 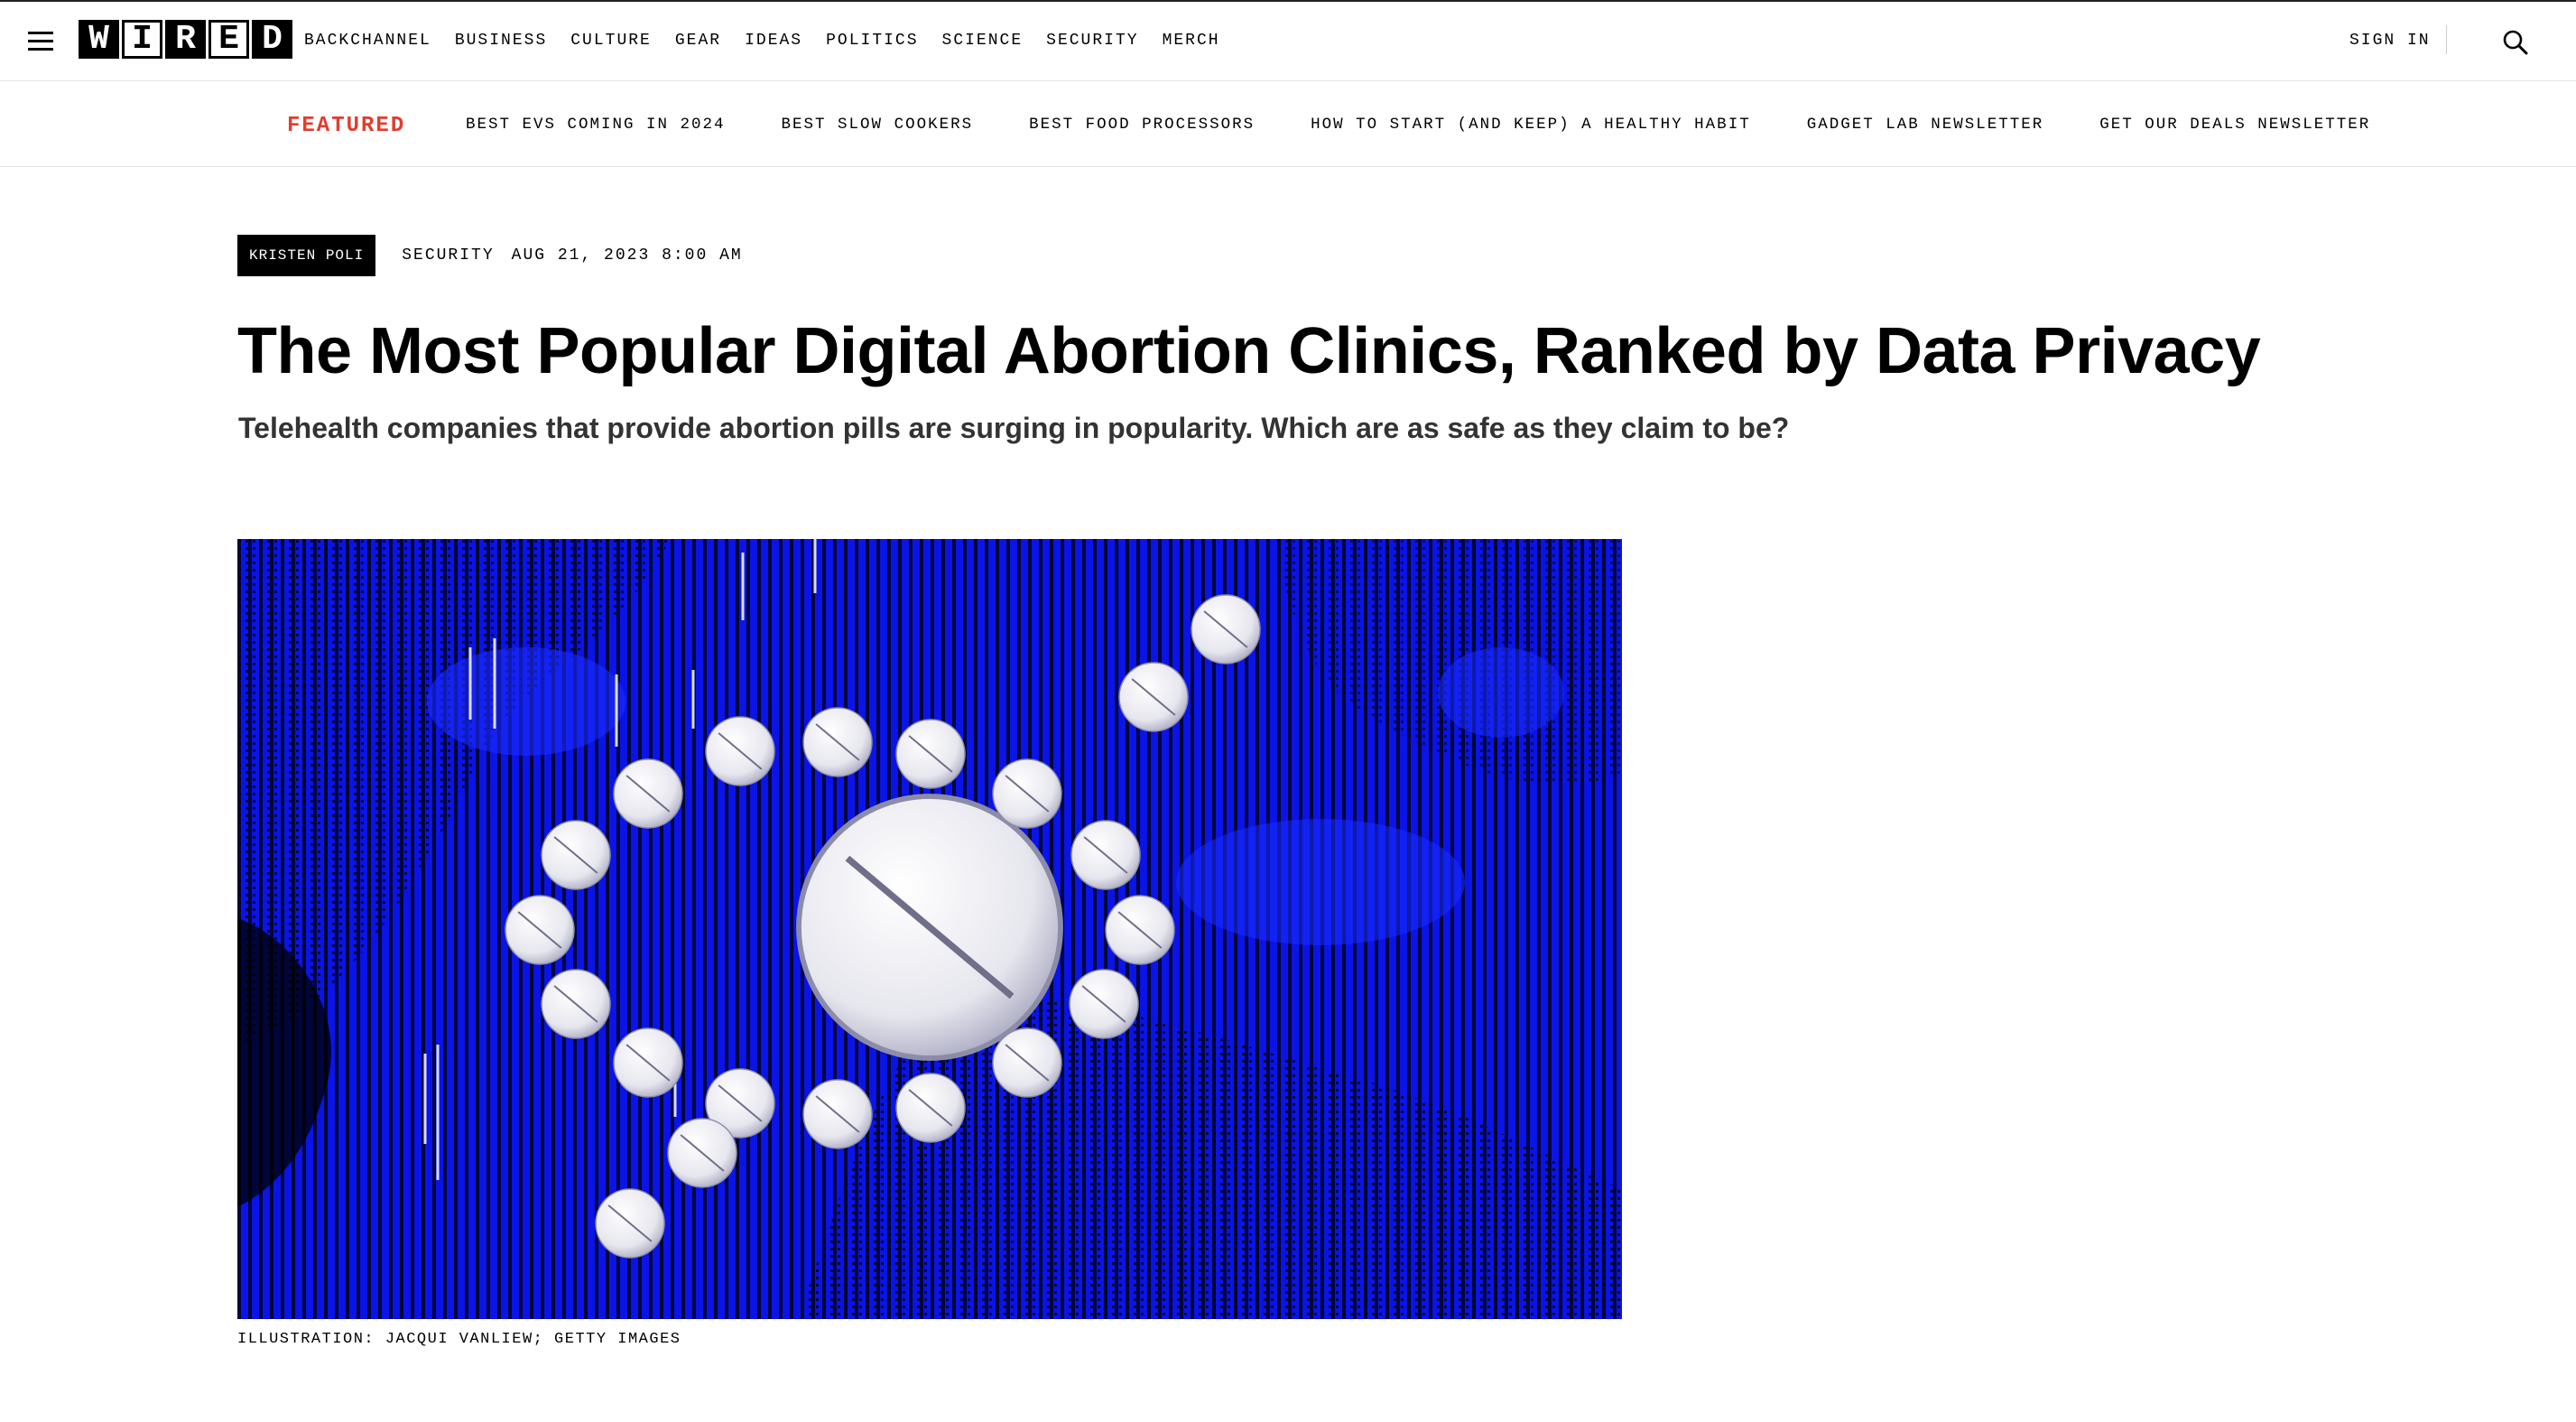 I want to click on nav-divider, so click(x=2447, y=39).